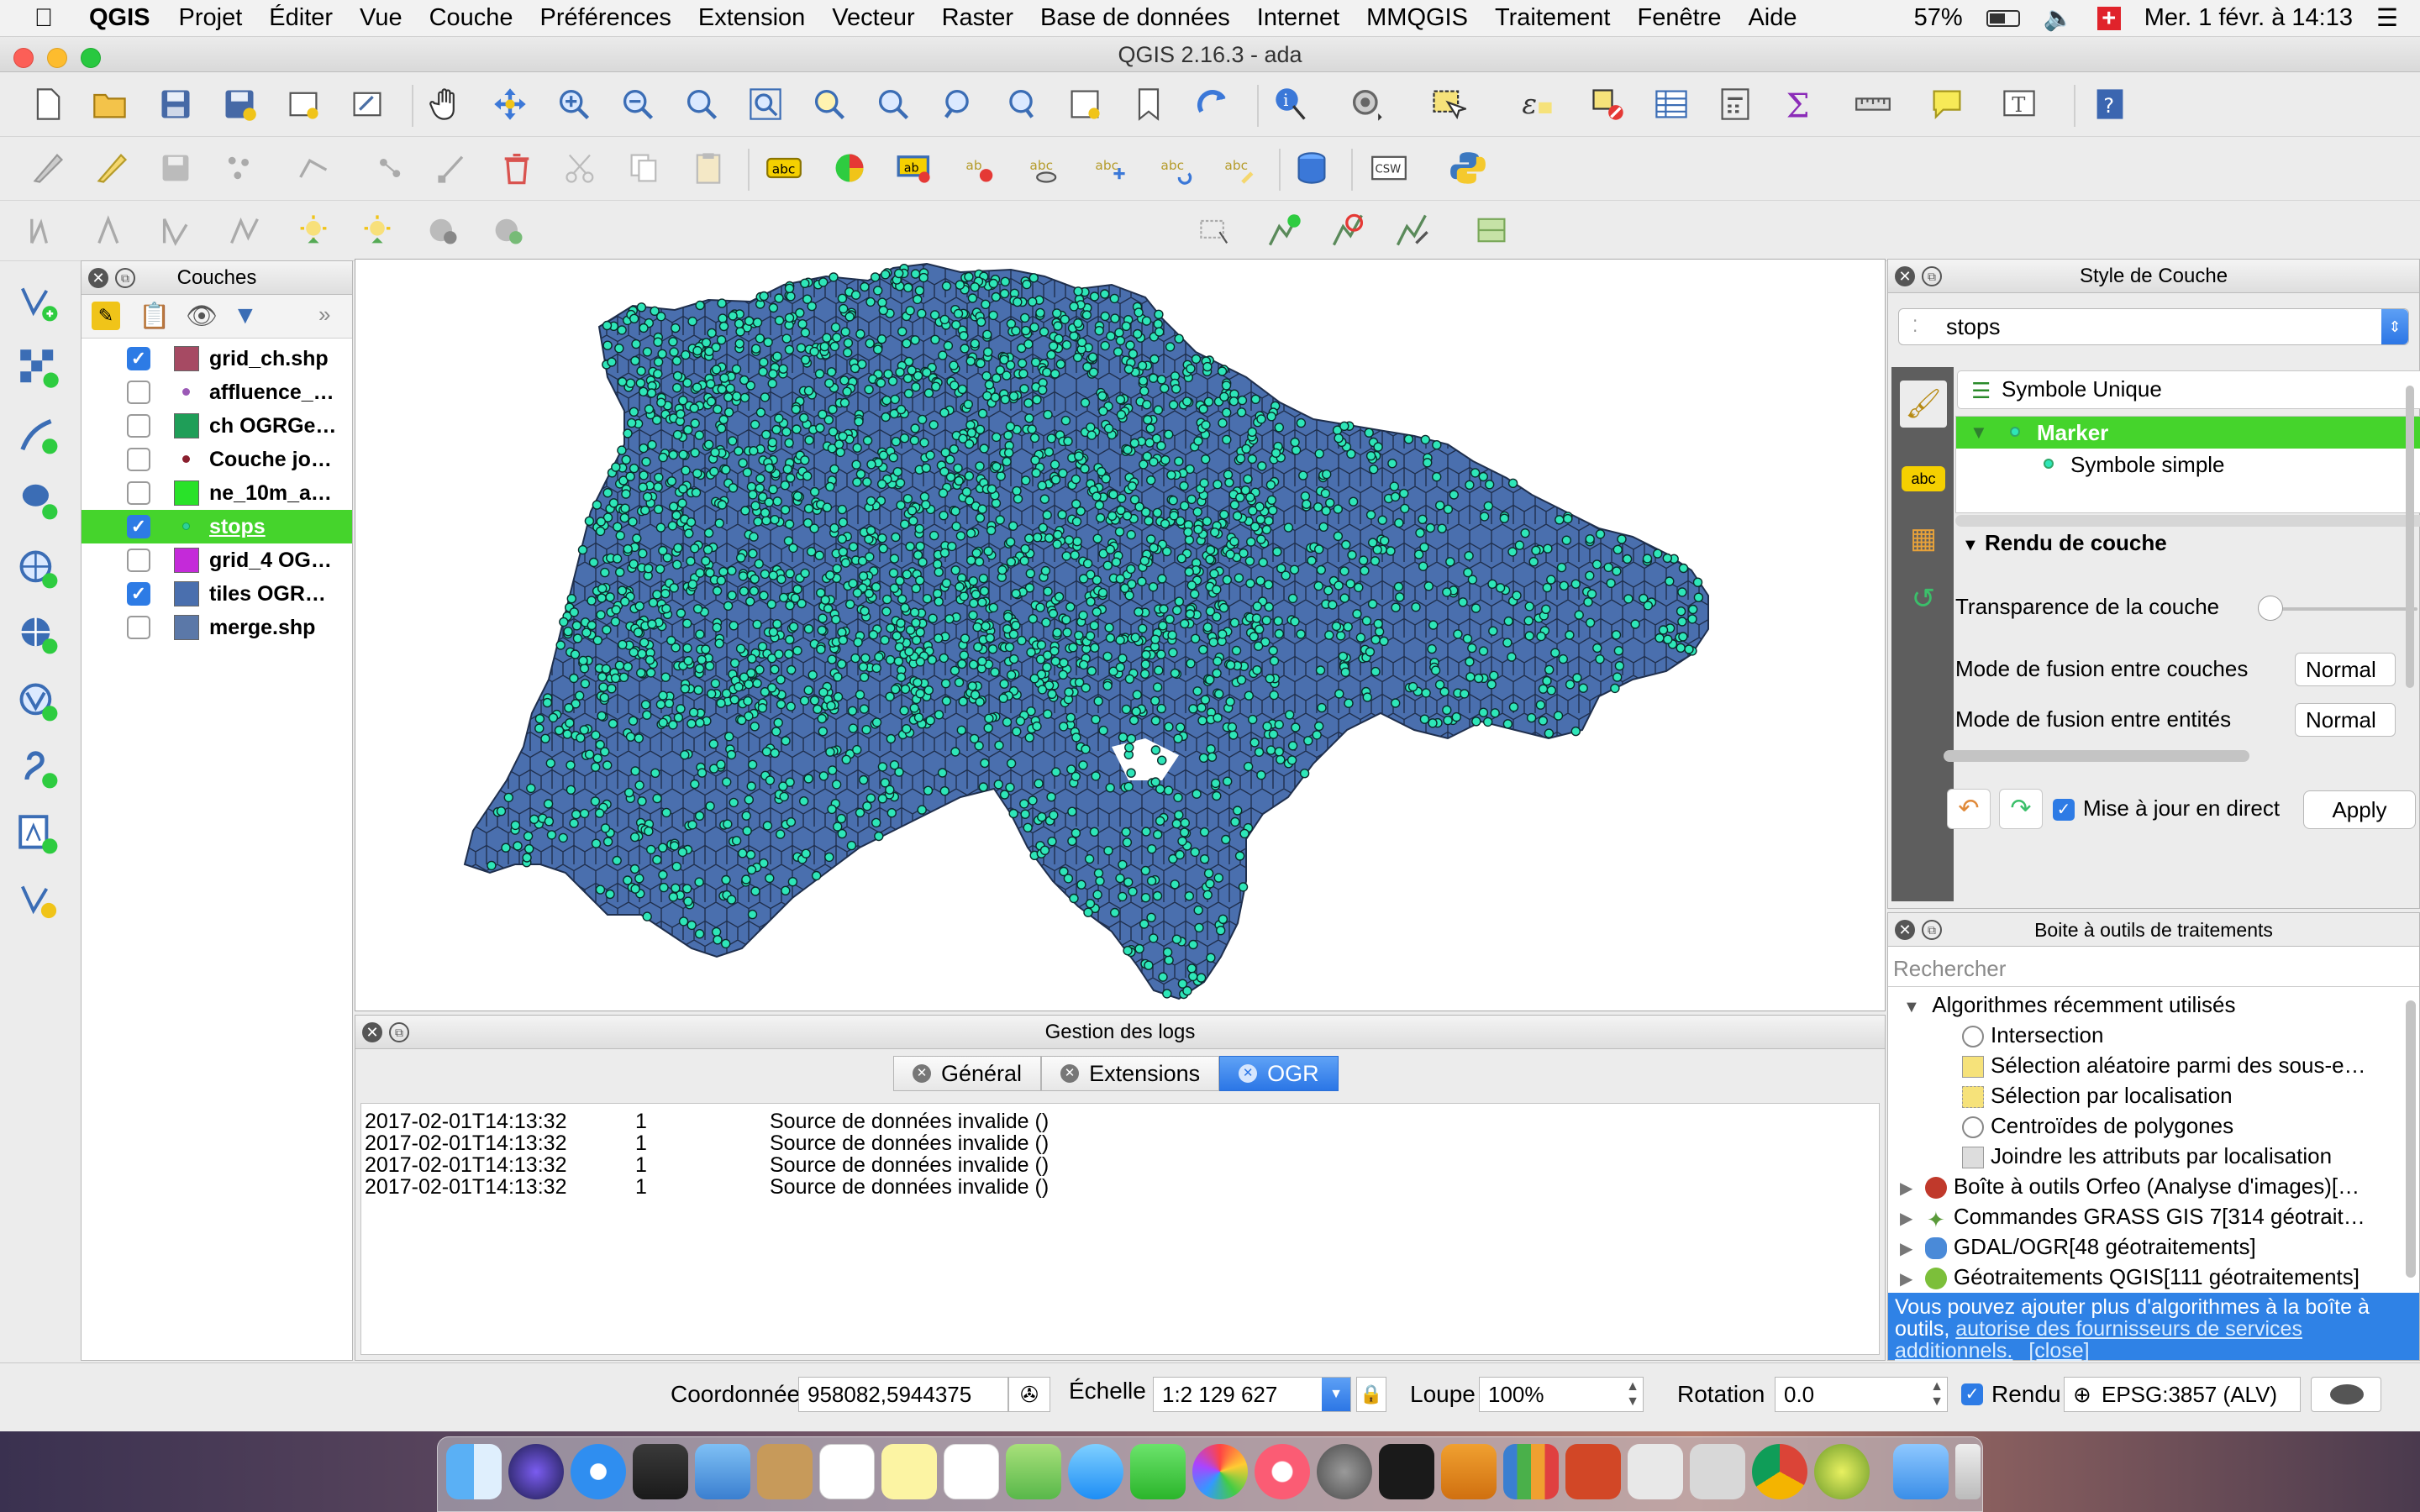 The width and height of the screenshot is (2420, 1512). What do you see at coordinates (915, 168) in the screenshot?
I see `highlight-pinned-labels-icon: ab` at bounding box center [915, 168].